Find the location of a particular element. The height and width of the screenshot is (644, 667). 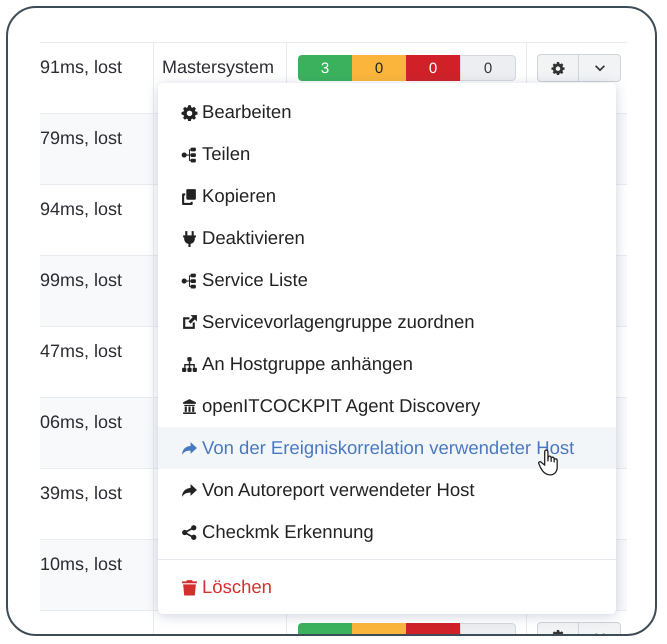

menu-item: Von Autoreport verwendeter Host is located at coordinates (387, 490).